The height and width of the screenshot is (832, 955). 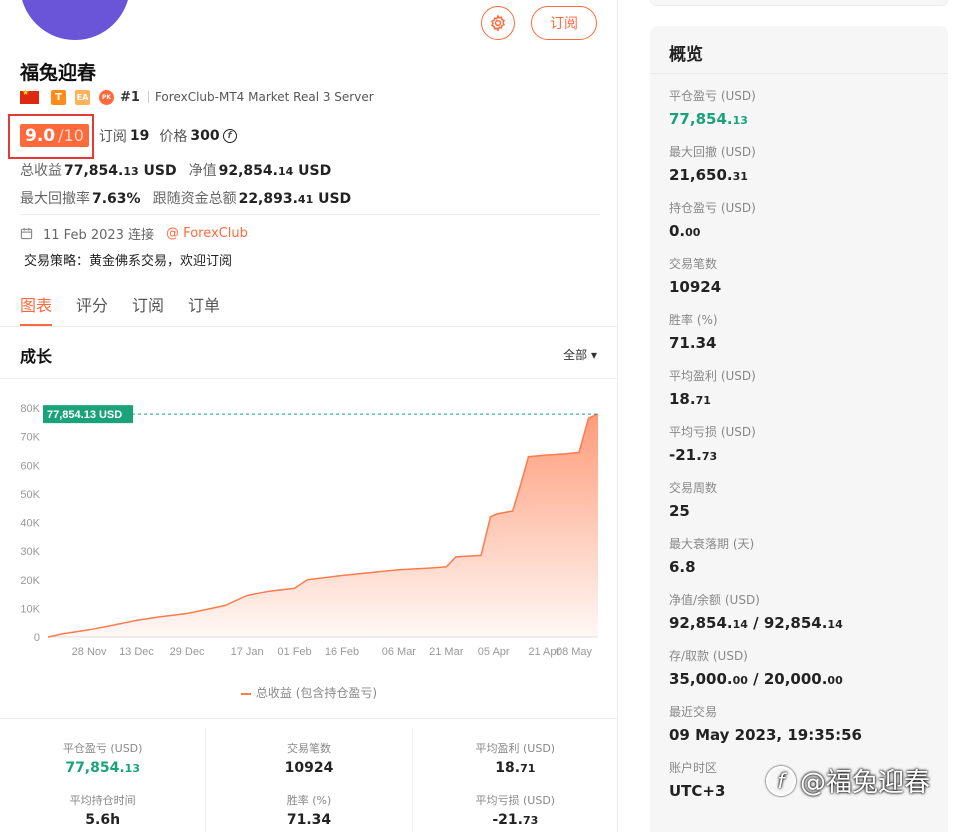 I want to click on summary-stat-label: 平均亏损 (USD), so click(x=515, y=800).